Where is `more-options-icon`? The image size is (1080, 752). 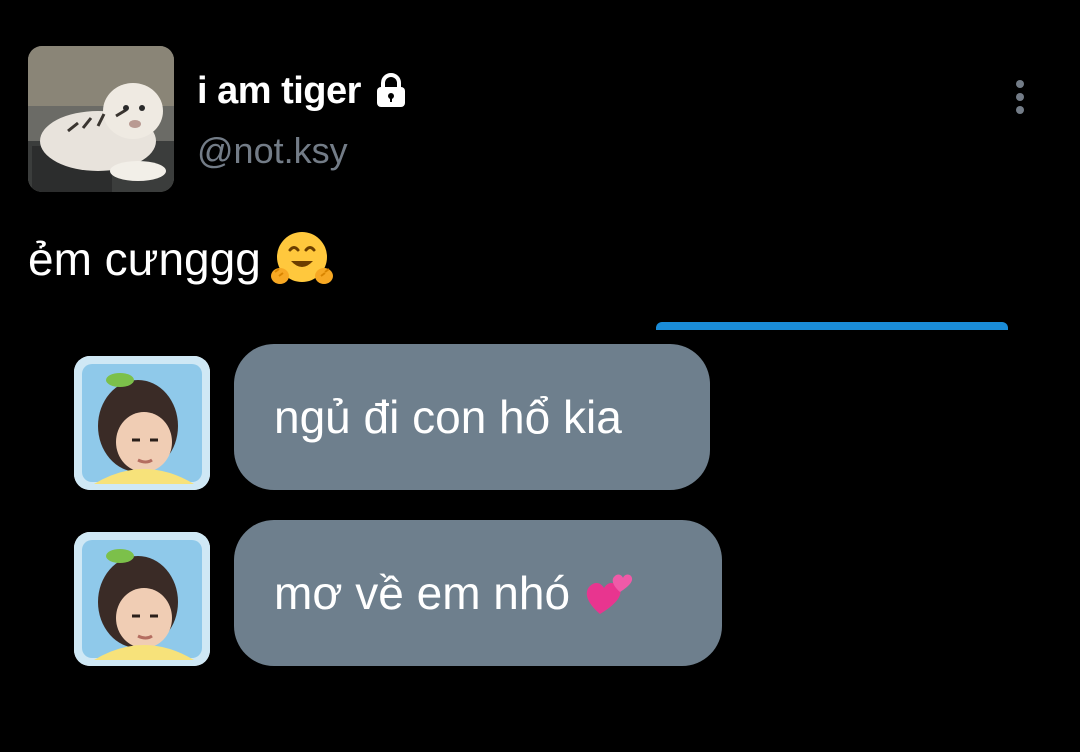
more-options-icon is located at coordinates (1020, 98).